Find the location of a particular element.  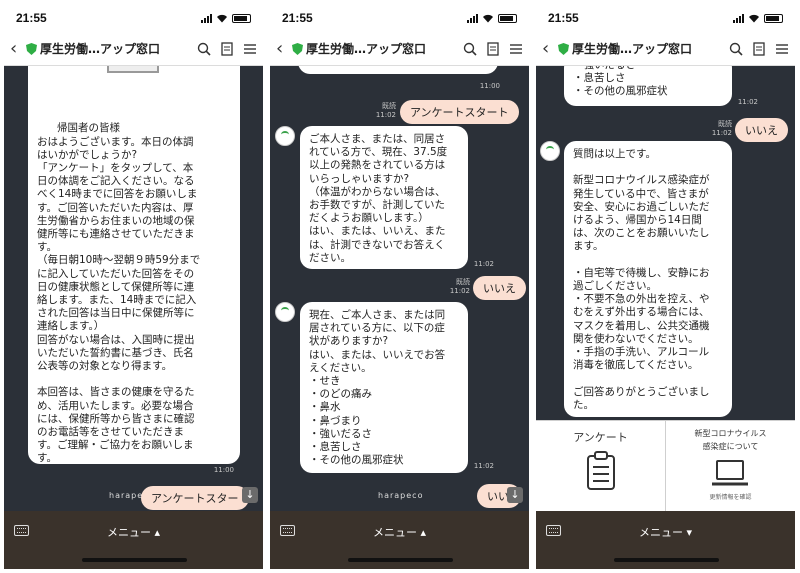

rich-menu-survey: アンケート is located at coordinates (600, 466).